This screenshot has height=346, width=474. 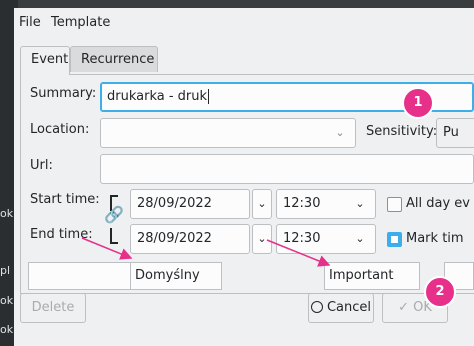 I want to click on check-icon: ✓, so click(x=403, y=307).